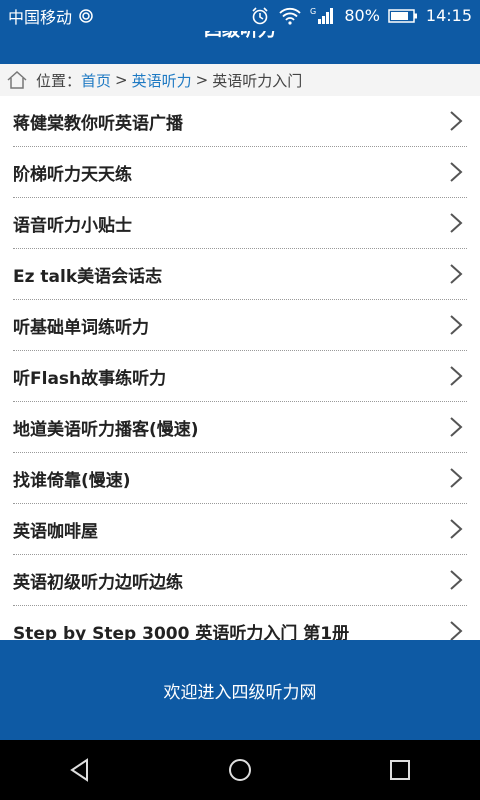 Image resolution: width=480 pixels, height=800 pixels. Describe the element at coordinates (240, 478) in the screenshot. I see `list-item: 找谁倚靠(慢速)` at that location.